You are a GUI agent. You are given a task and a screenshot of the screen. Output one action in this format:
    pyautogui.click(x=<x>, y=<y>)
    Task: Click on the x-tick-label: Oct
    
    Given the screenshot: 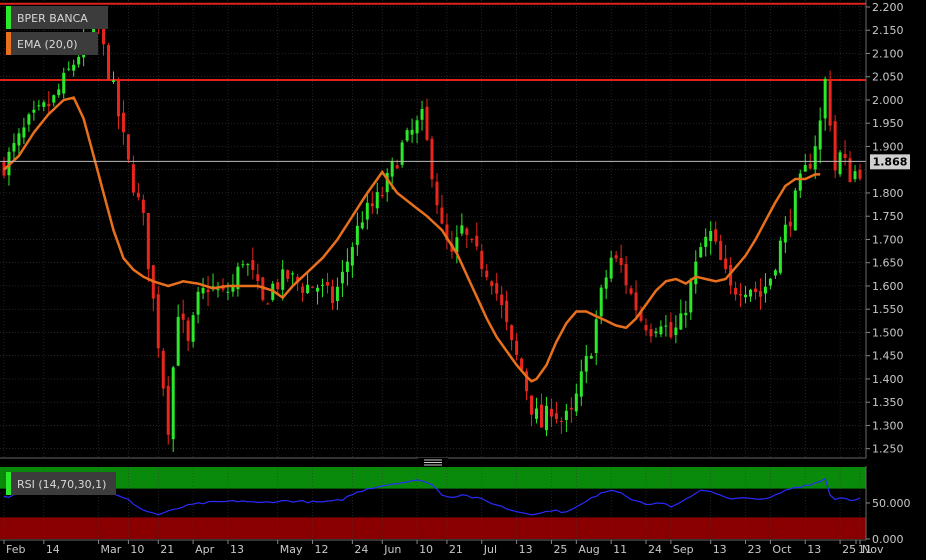 What is the action you would take?
    pyautogui.click(x=782, y=549)
    